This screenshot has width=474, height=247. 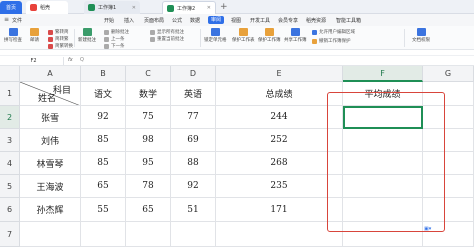 I want to click on tab-workbook2: 工作簿2 ✕, so click(x=189, y=7).